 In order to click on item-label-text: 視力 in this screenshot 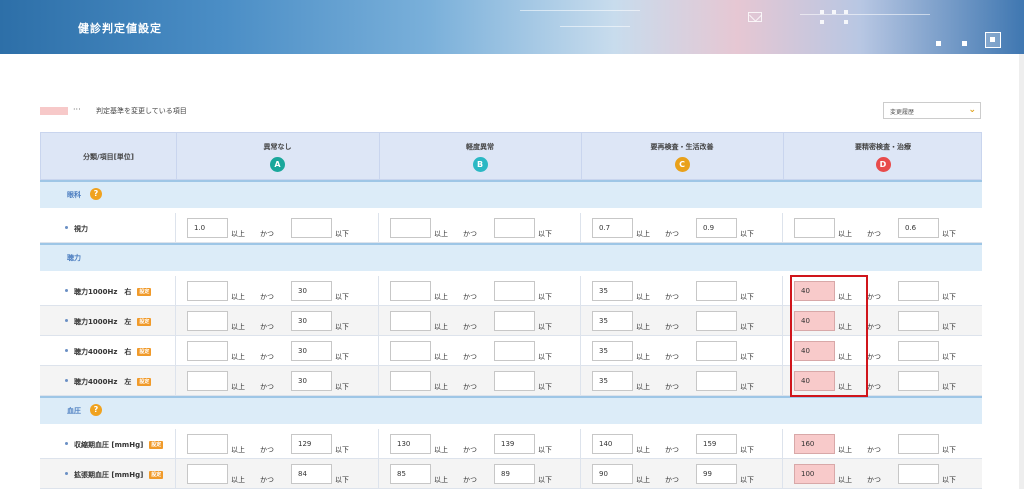, I will do `click(81, 229)`.